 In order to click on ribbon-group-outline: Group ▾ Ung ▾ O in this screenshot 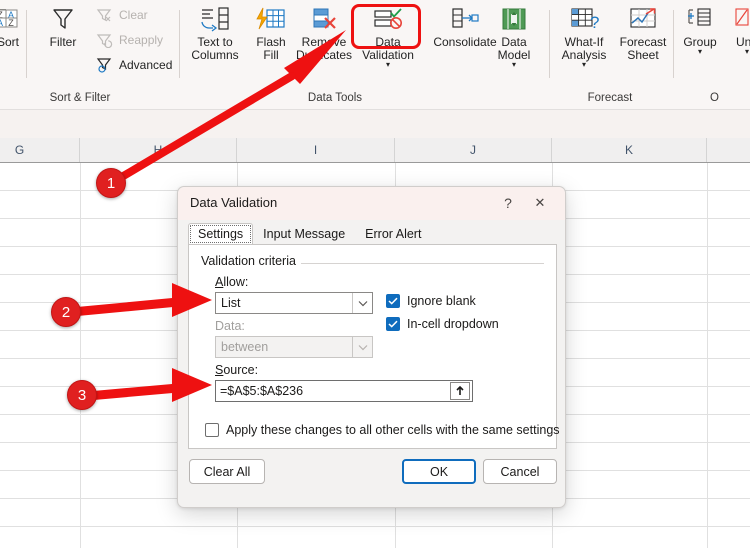, I will do `click(712, 55)`.